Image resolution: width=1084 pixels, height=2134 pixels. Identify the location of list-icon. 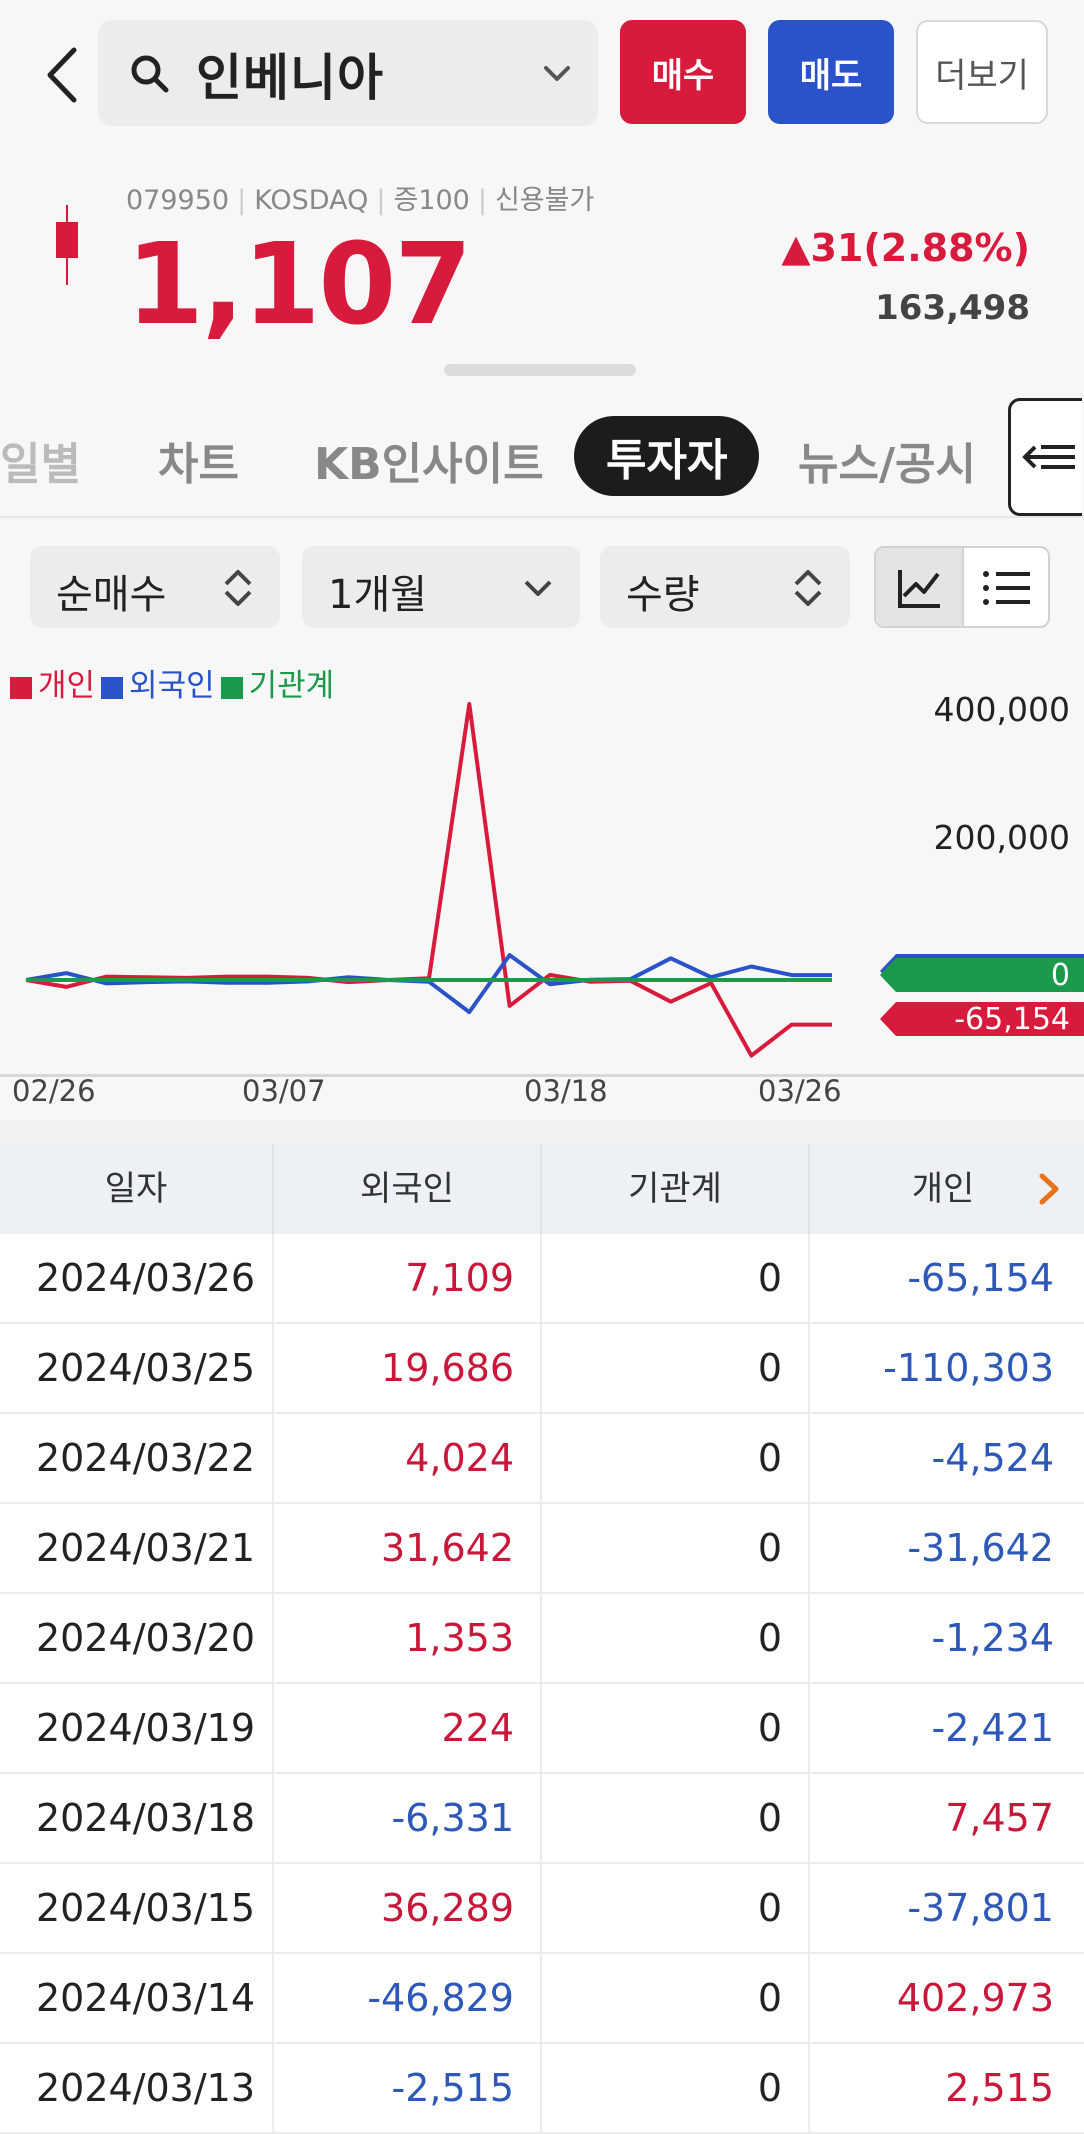
(1006, 588).